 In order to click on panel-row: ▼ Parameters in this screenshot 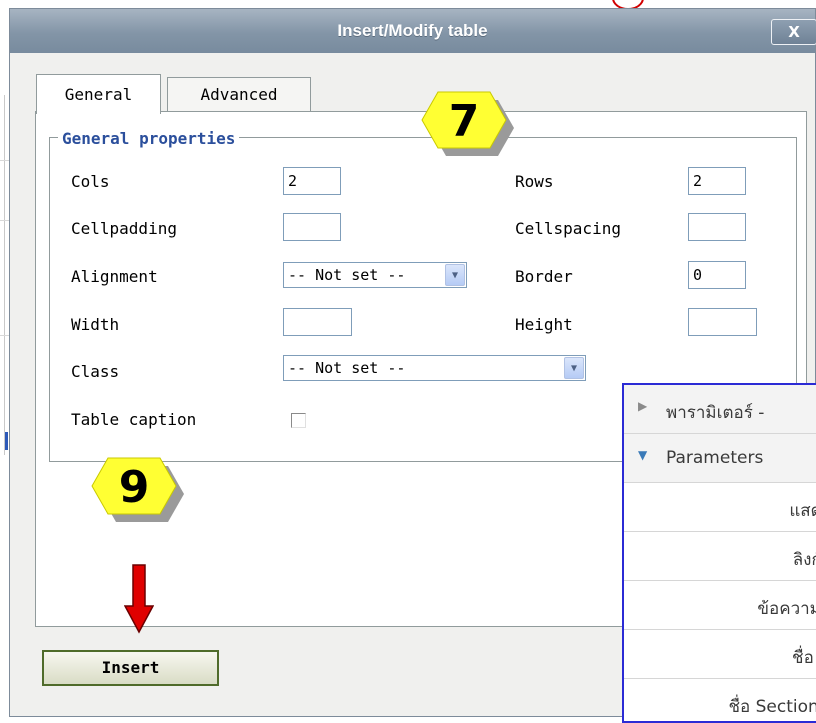, I will do `click(720, 458)`.